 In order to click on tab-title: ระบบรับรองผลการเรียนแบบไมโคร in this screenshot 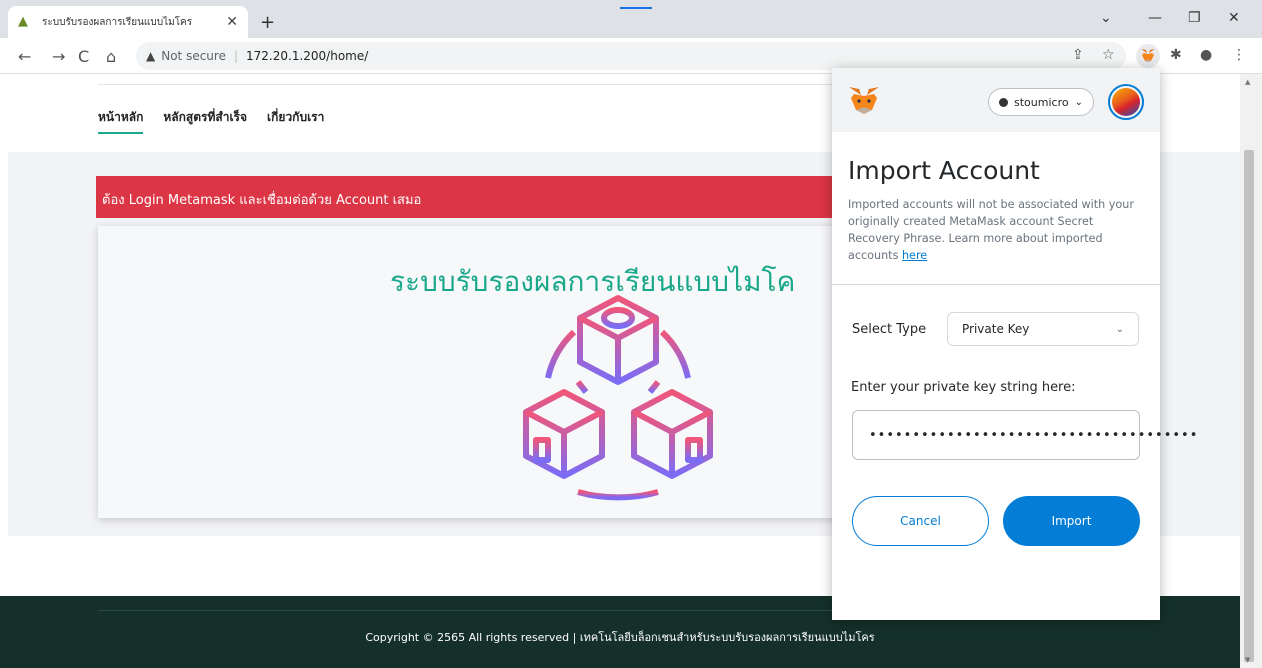, I will do `click(117, 22)`.